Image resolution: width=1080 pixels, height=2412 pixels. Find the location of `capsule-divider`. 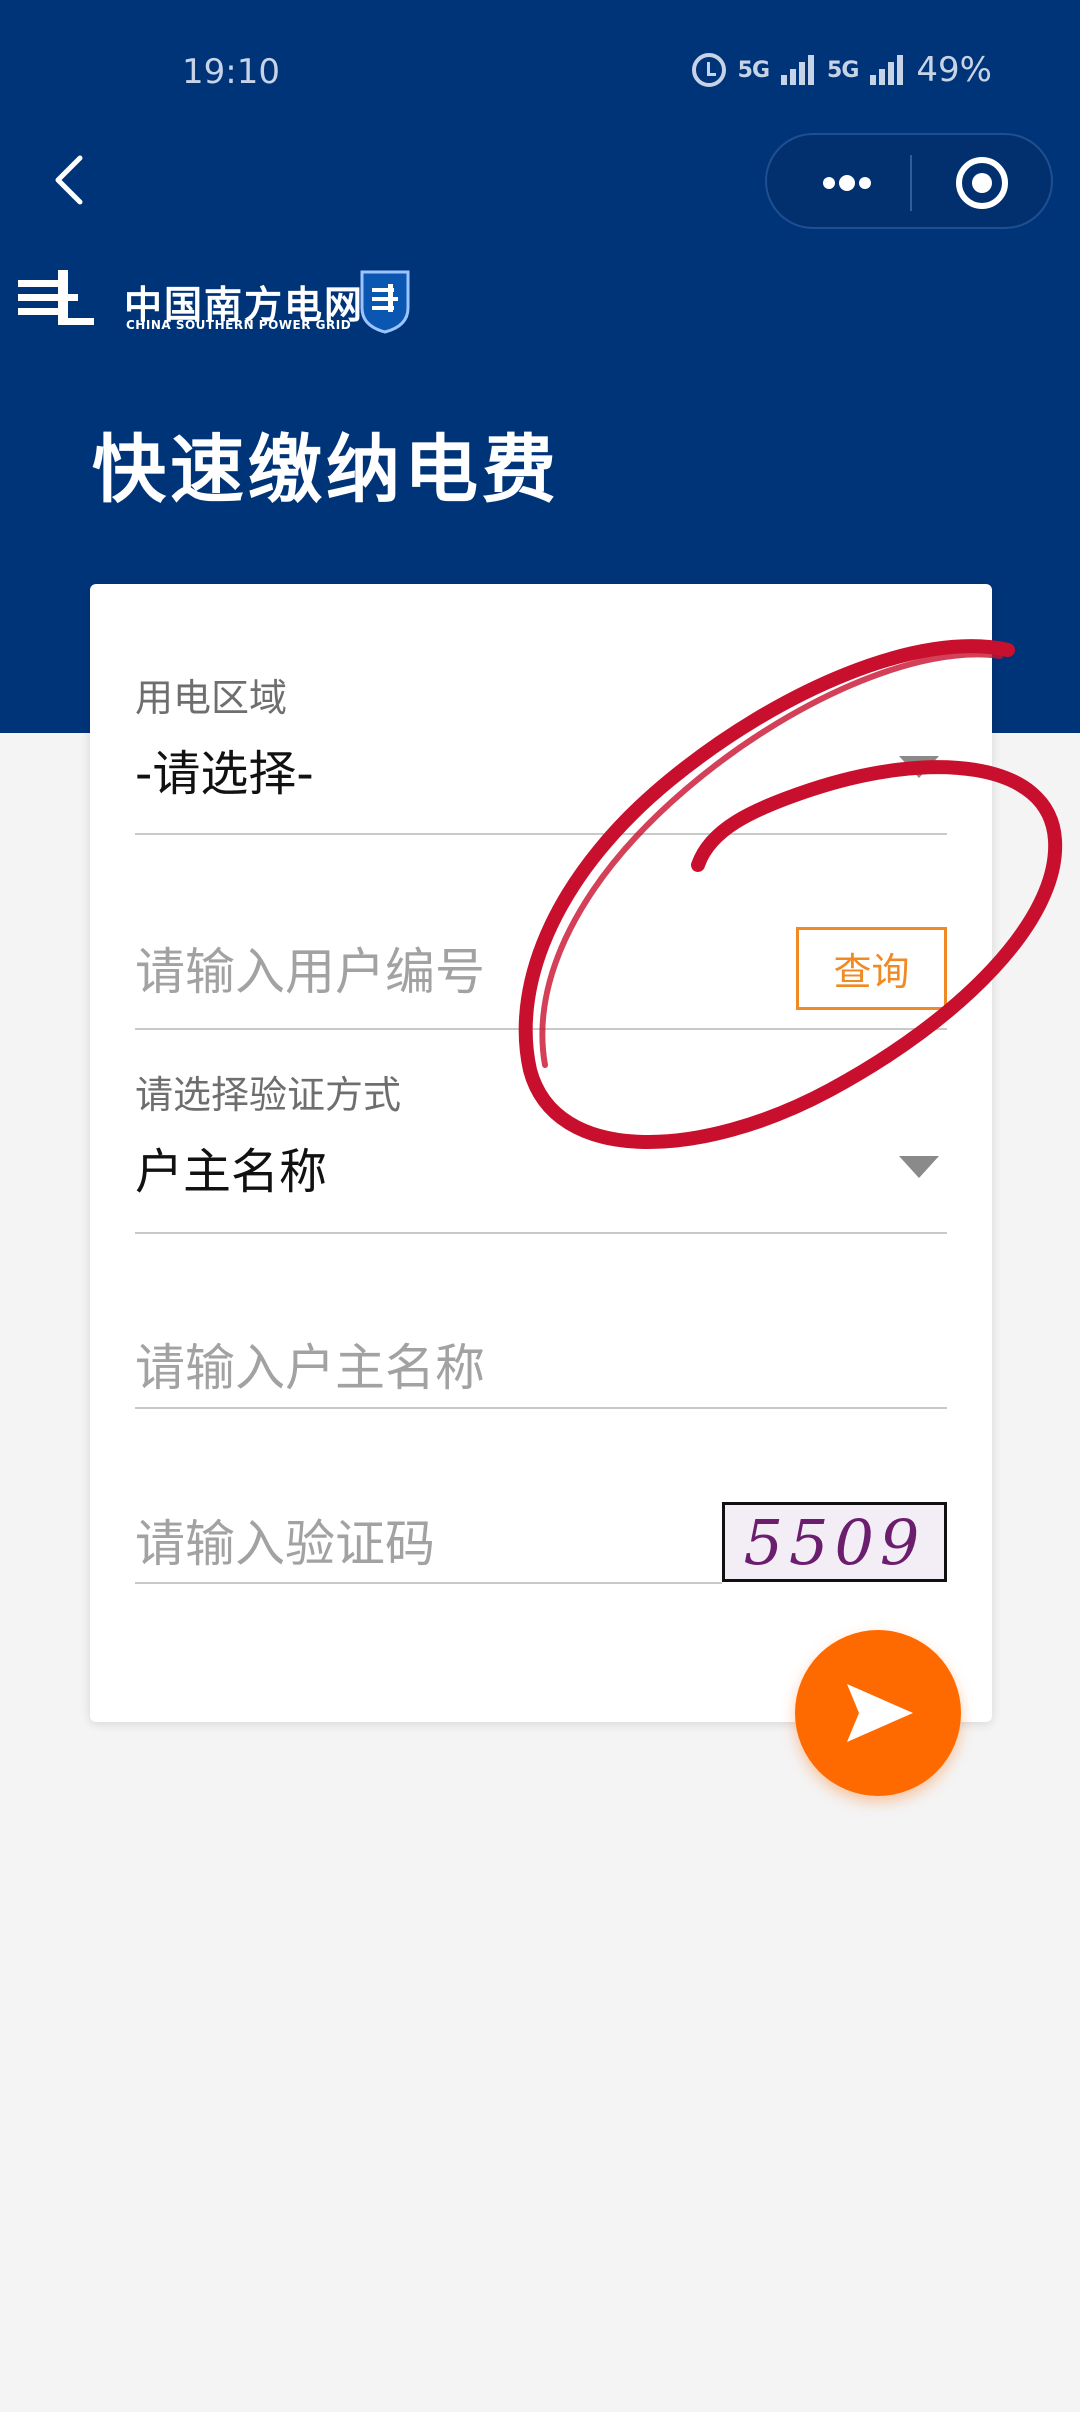

capsule-divider is located at coordinates (911, 183).